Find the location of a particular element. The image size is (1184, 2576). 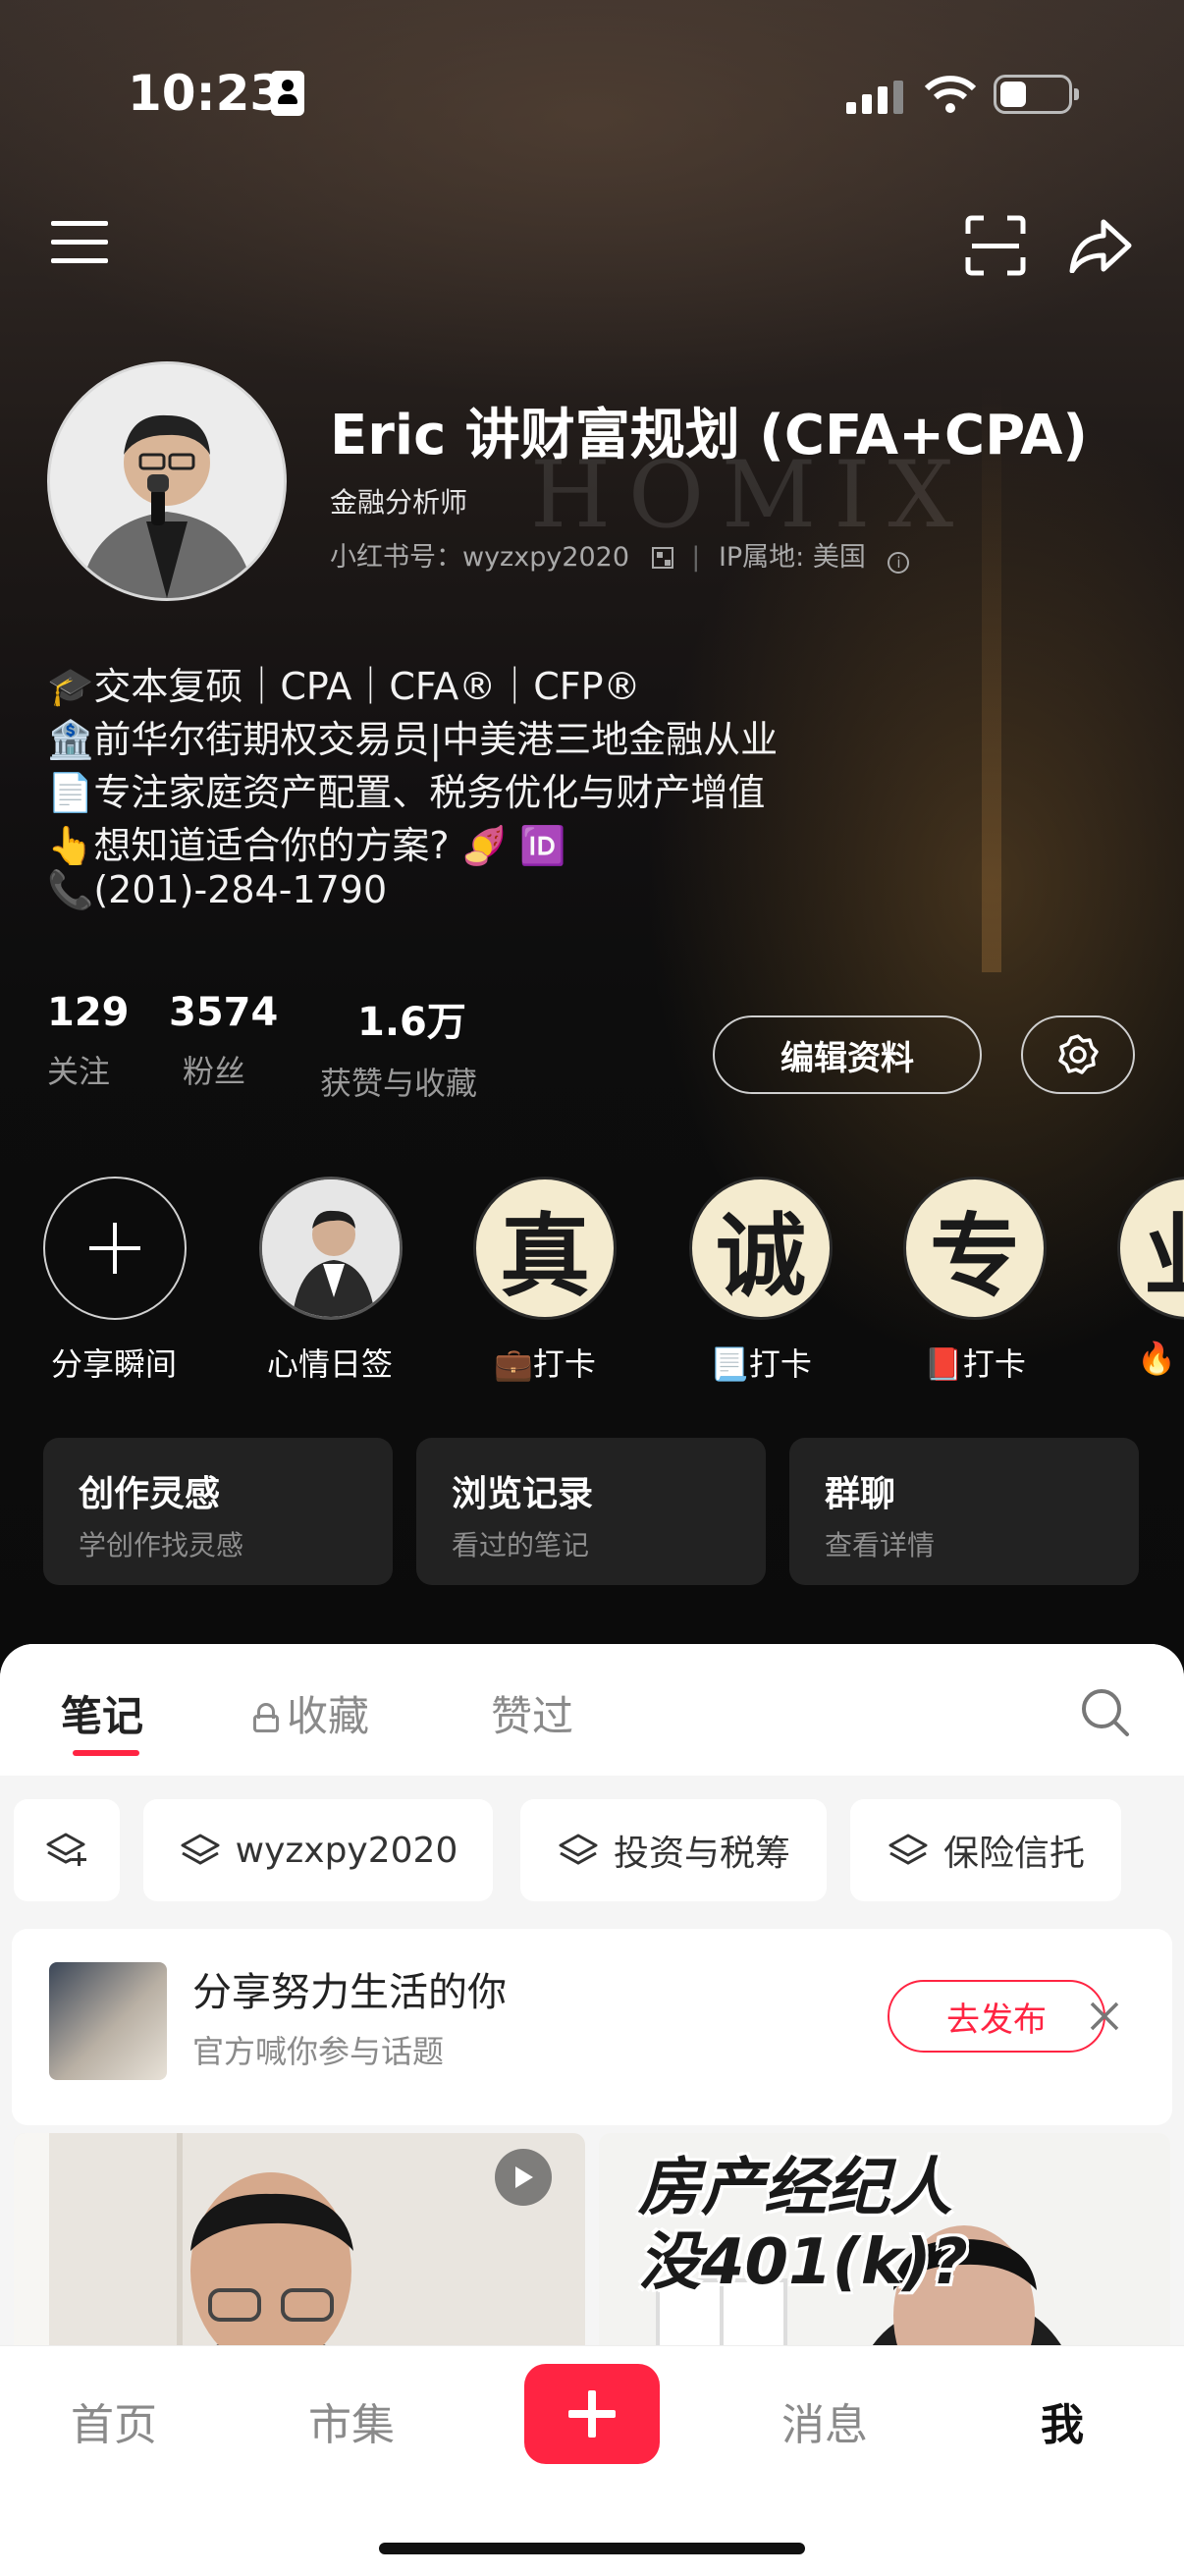

status-time: 10:23 is located at coordinates (206, 93).